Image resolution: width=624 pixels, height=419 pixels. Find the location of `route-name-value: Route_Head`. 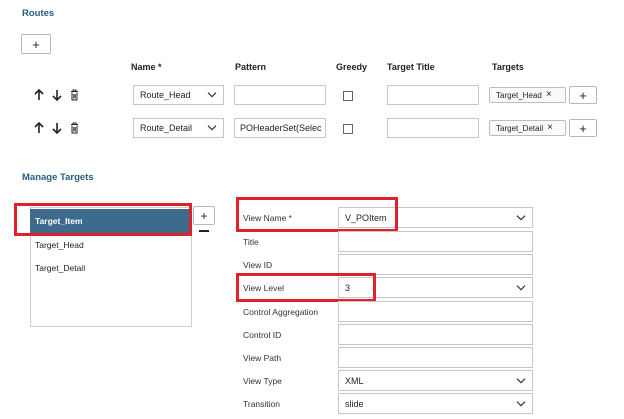

route-name-value: Route_Head is located at coordinates (165, 95).